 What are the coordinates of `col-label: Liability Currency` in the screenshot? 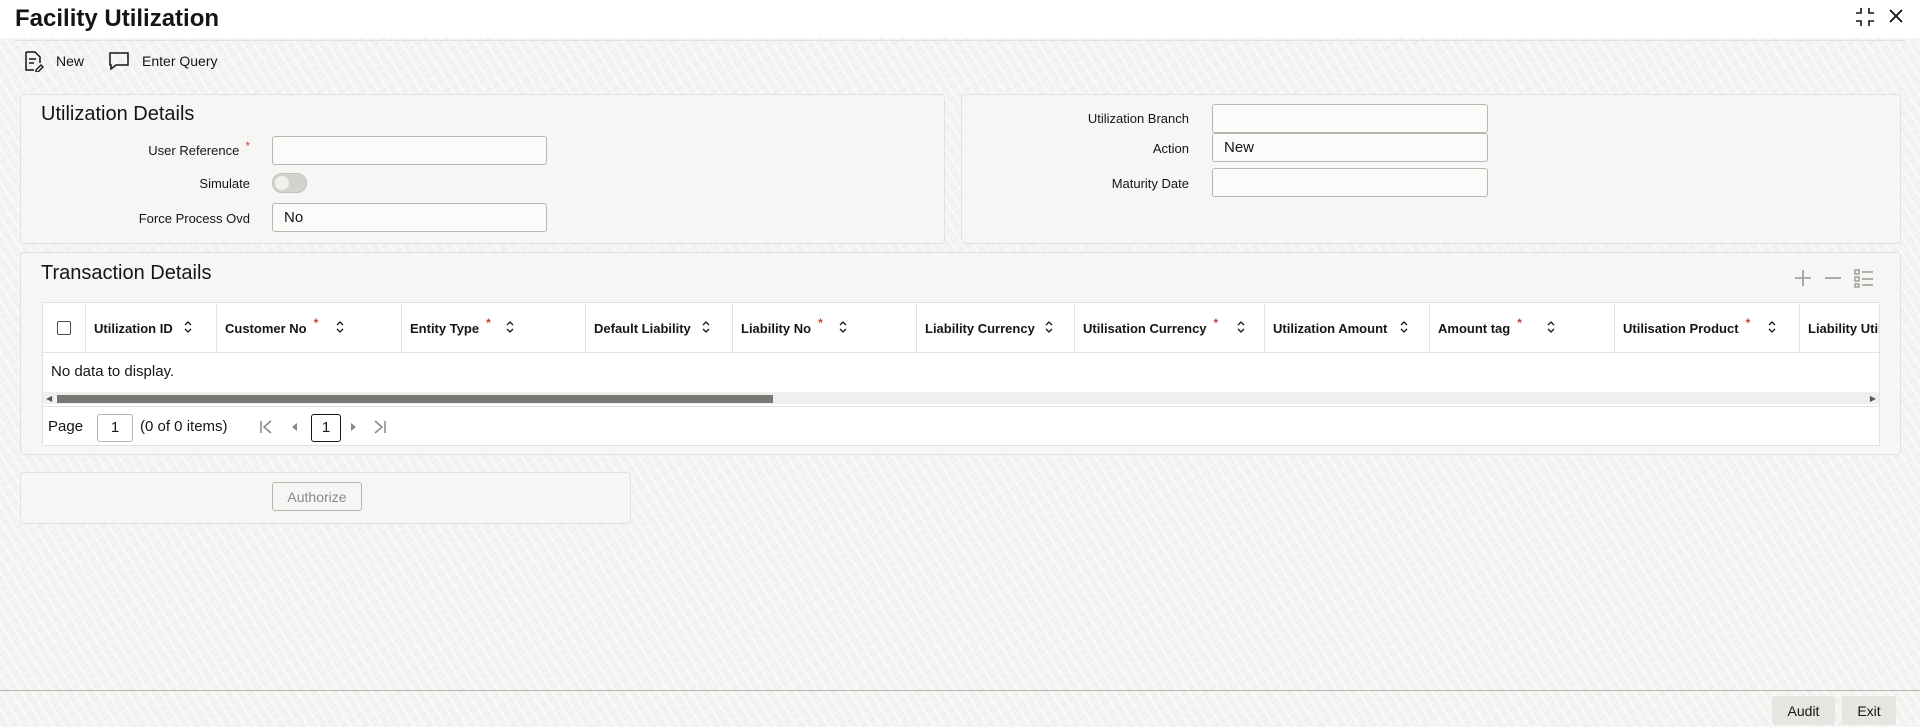 It's located at (980, 328).